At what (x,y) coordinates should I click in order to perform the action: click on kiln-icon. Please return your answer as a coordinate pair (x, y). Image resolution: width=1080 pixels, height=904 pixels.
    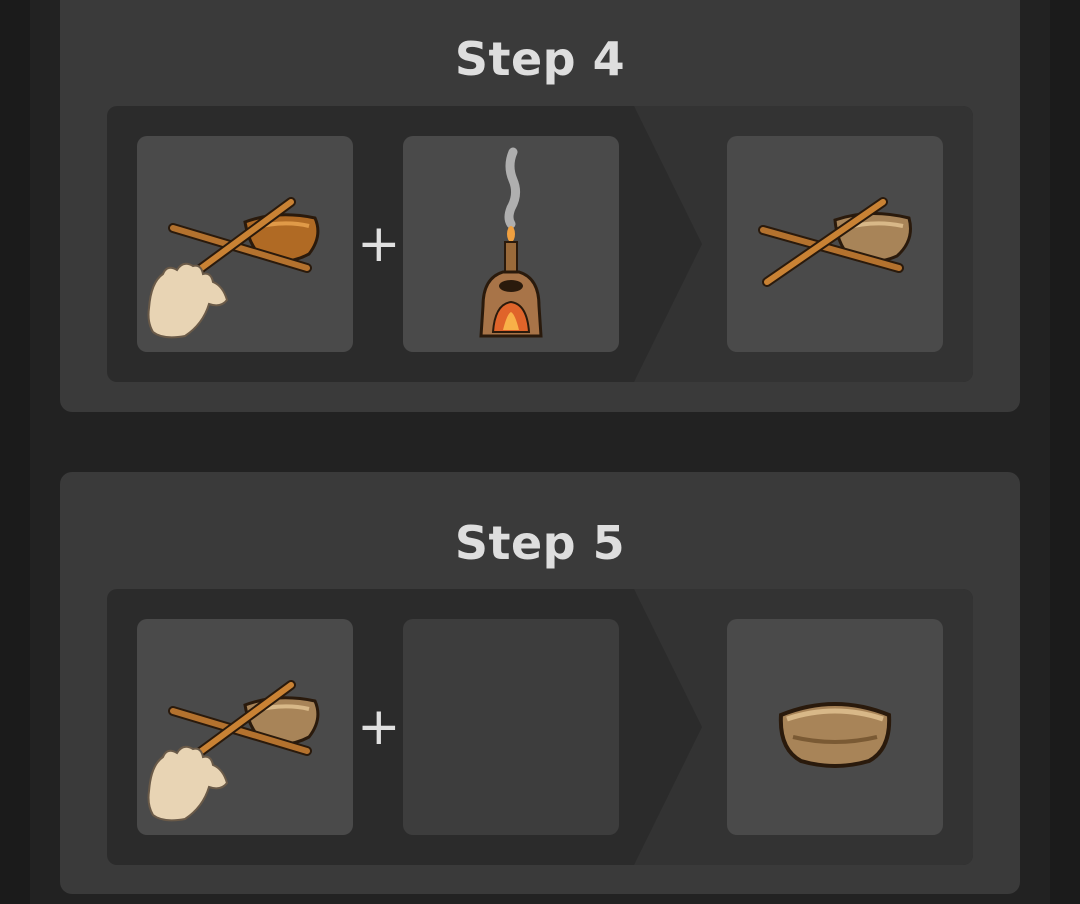
    Looking at the image, I should click on (511, 242).